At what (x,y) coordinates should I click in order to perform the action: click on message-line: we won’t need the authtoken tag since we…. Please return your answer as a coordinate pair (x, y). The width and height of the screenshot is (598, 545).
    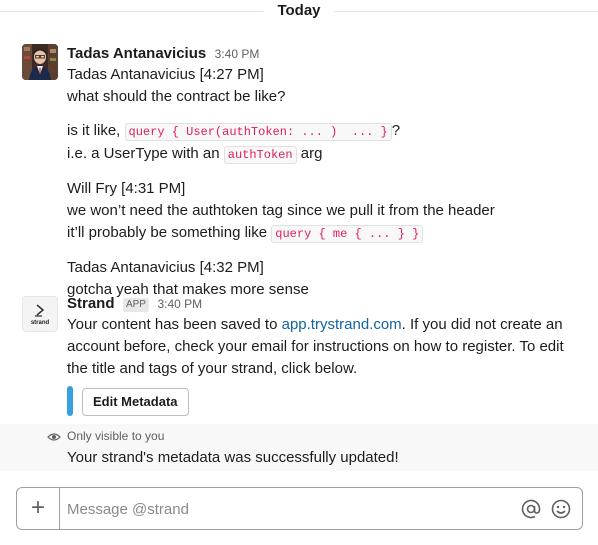
    Looking at the image, I should click on (281, 210).